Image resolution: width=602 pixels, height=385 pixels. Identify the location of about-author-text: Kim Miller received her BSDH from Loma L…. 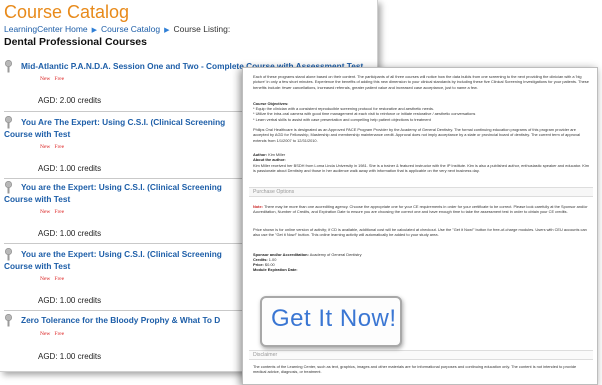
(421, 168).